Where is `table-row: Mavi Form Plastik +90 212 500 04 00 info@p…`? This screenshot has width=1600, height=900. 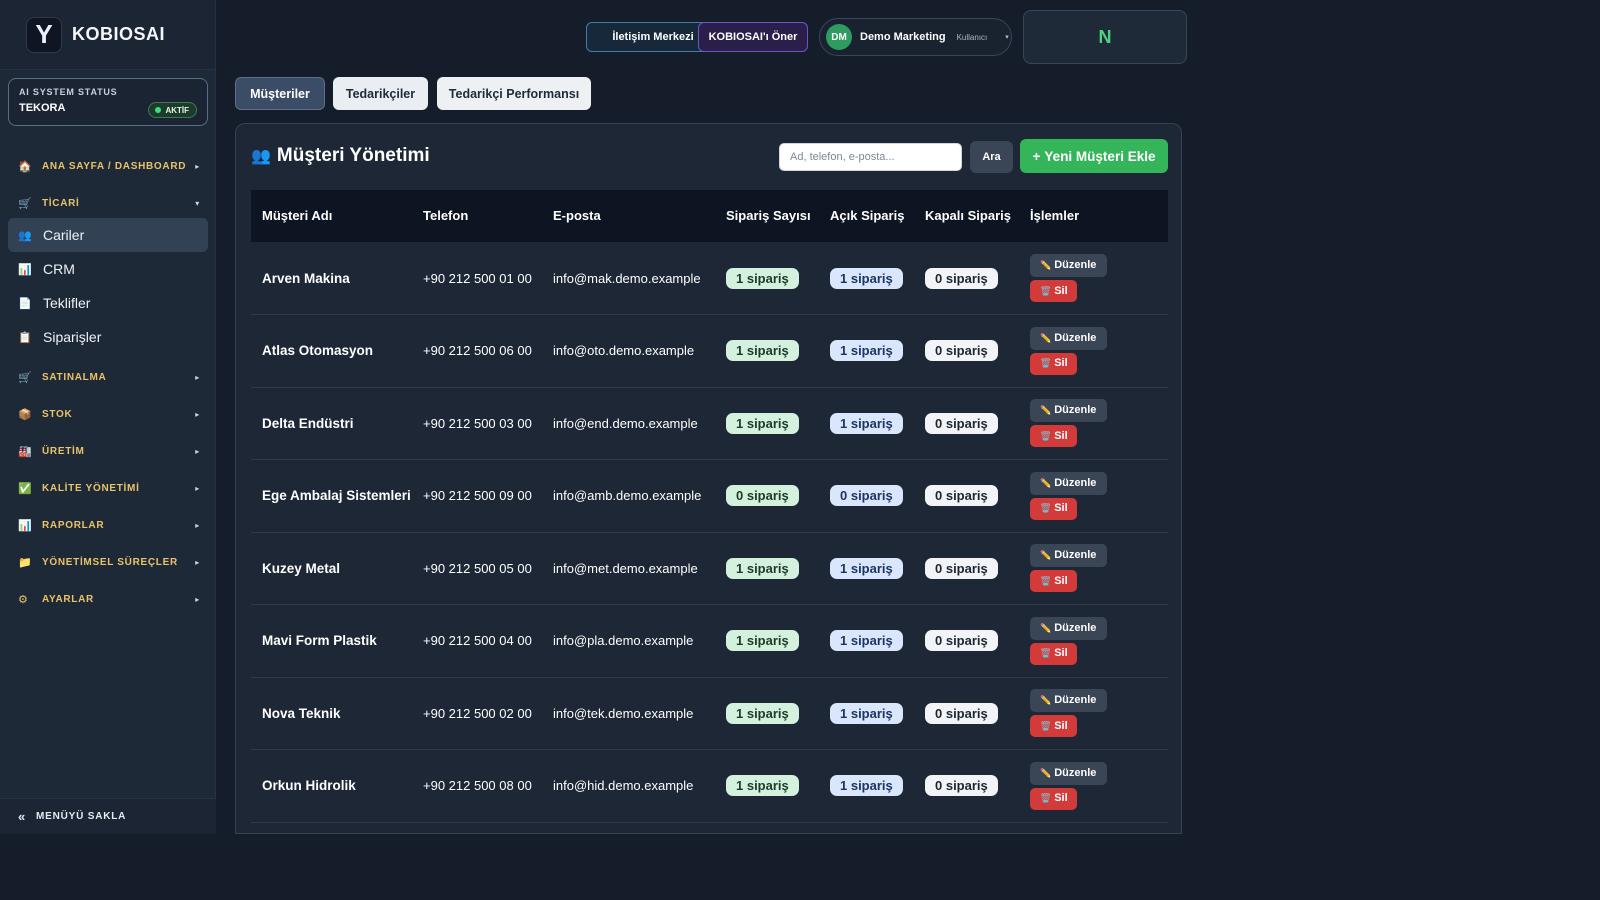 table-row: Mavi Form Plastik +90 212 500 04 00 info@p… is located at coordinates (709, 641).